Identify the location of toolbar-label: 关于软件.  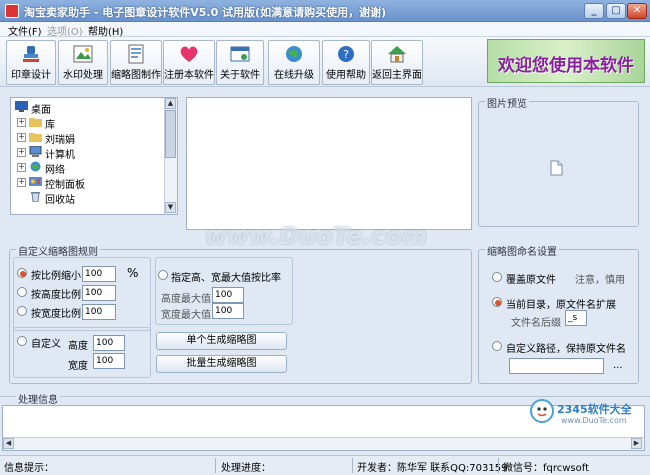
(240, 75).